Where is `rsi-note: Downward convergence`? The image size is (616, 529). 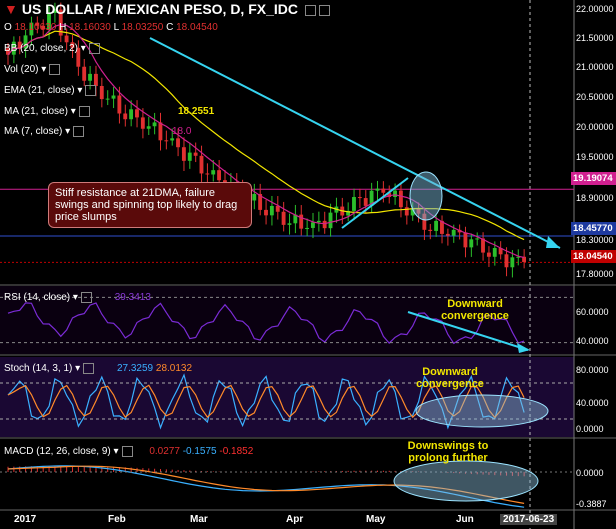
rsi-note: Downward convergence is located at coordinates (475, 310).